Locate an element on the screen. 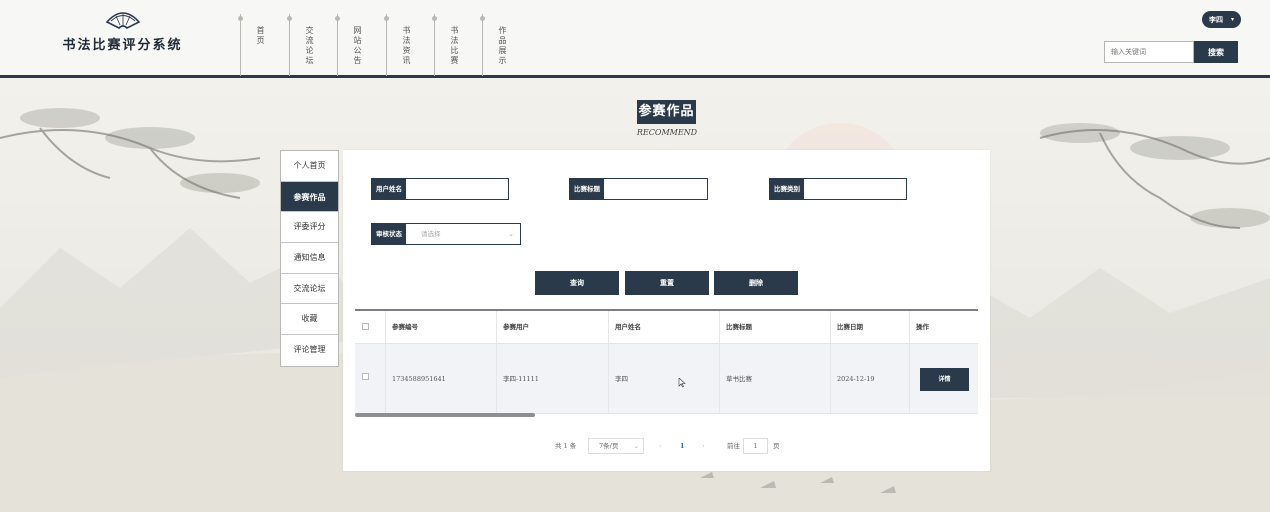 The height and width of the screenshot is (512, 1270). review-status-placeholder: 请选择 is located at coordinates (431, 234).